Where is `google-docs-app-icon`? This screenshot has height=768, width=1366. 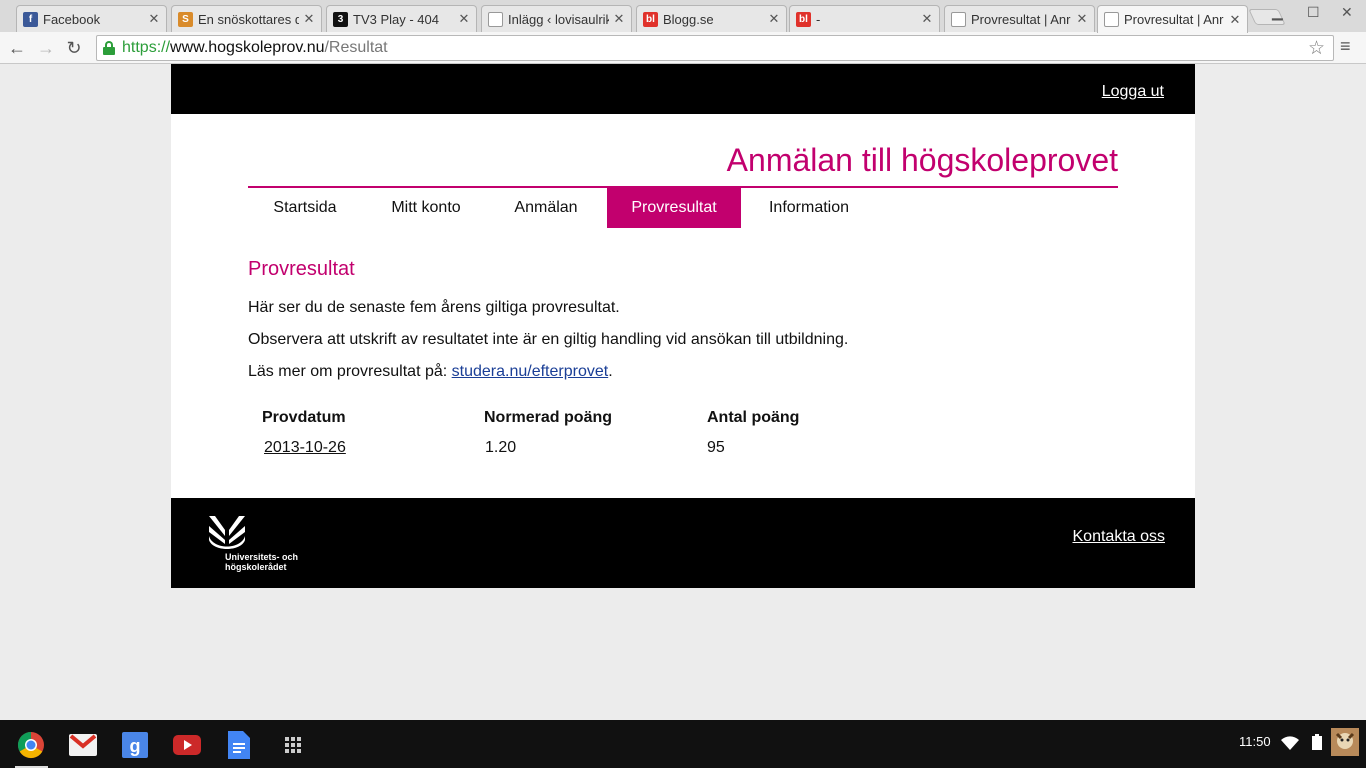 google-docs-app-icon is located at coordinates (239, 745).